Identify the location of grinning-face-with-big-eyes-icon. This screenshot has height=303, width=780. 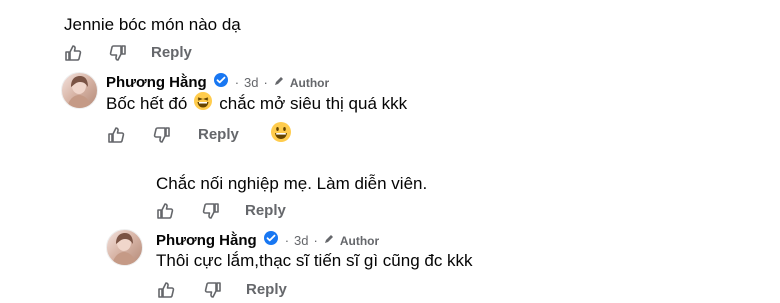
(281, 134).